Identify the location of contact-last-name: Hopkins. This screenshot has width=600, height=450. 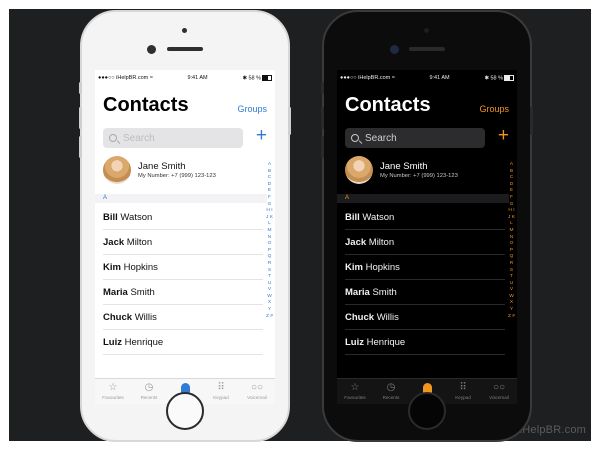
(382, 267).